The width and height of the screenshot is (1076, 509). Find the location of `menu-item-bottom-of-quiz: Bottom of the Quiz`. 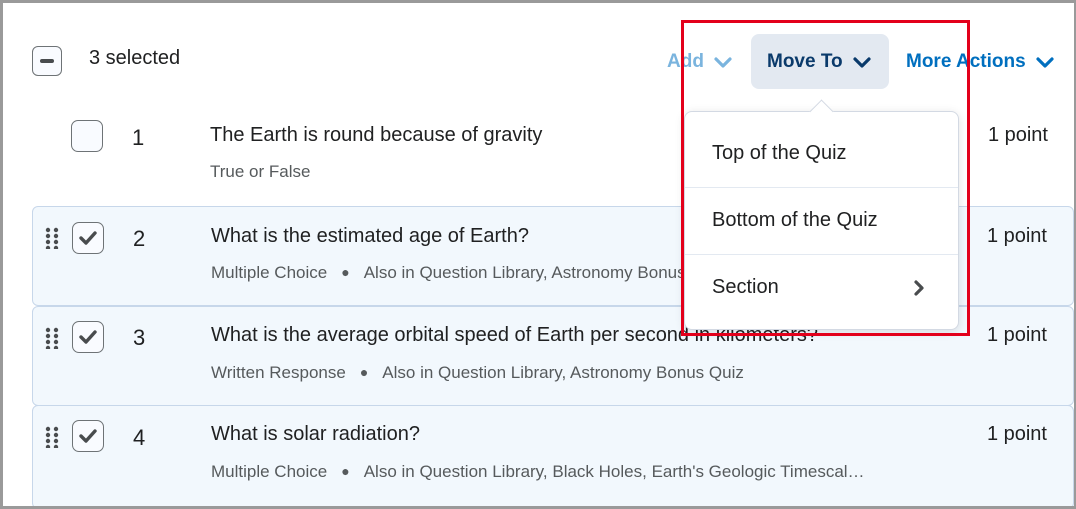

menu-item-bottom-of-quiz: Bottom of the Quiz is located at coordinates (821, 220).